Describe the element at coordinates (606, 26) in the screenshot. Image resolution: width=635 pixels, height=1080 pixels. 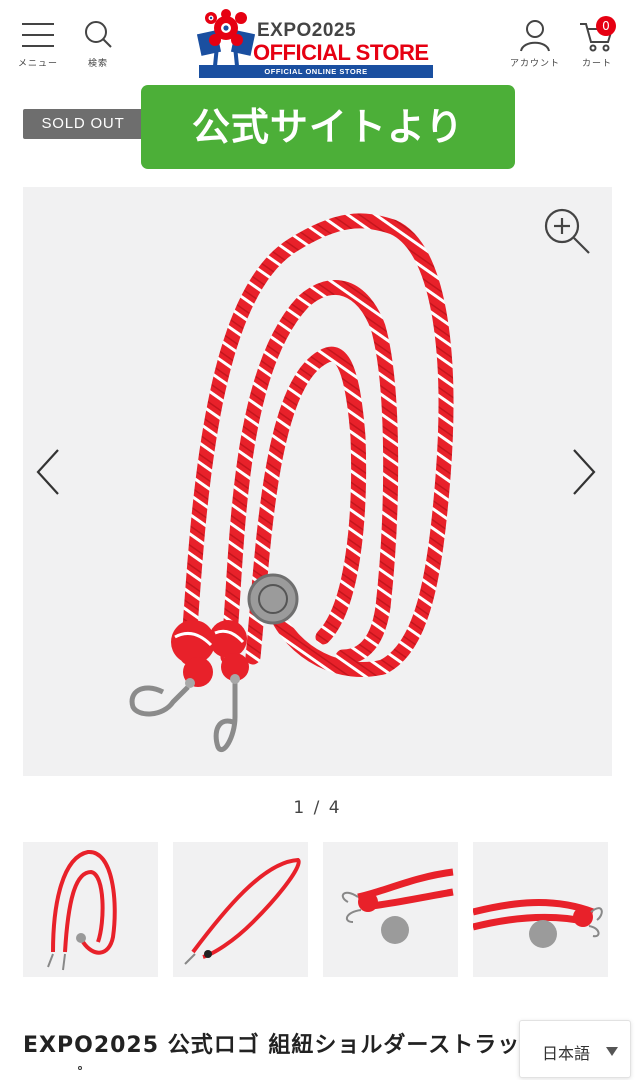
I see `cart-count-badge: 0` at that location.